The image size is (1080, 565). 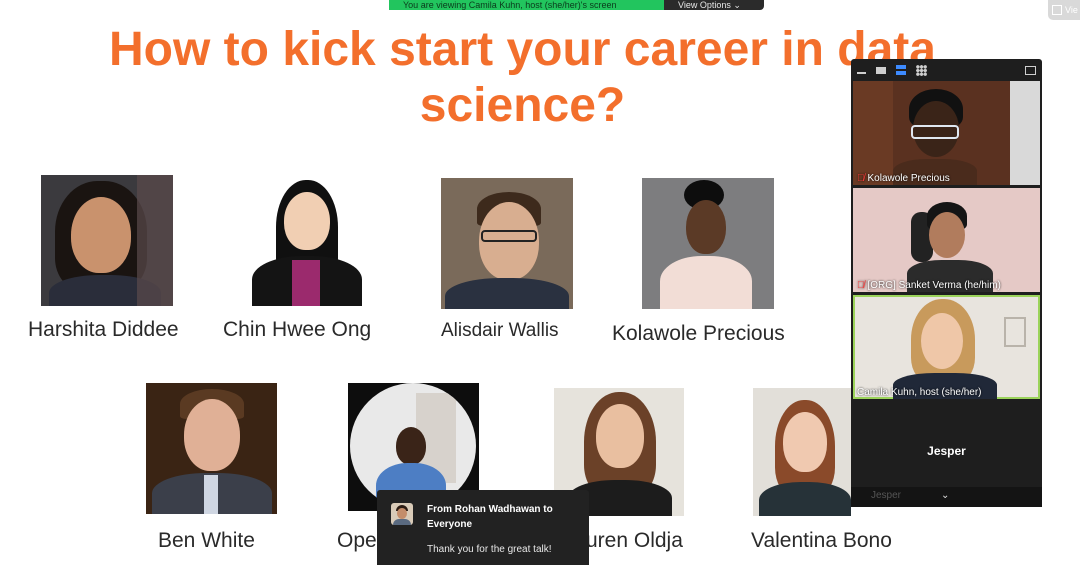 I want to click on participant-label: 🎙̸ [ORG] Sanket Verma (he/him), so click(x=929, y=285).